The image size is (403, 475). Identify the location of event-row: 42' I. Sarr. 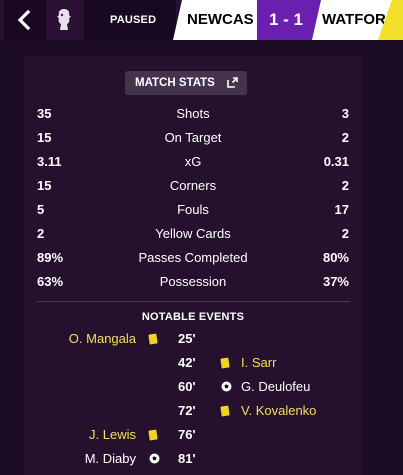
(193, 363).